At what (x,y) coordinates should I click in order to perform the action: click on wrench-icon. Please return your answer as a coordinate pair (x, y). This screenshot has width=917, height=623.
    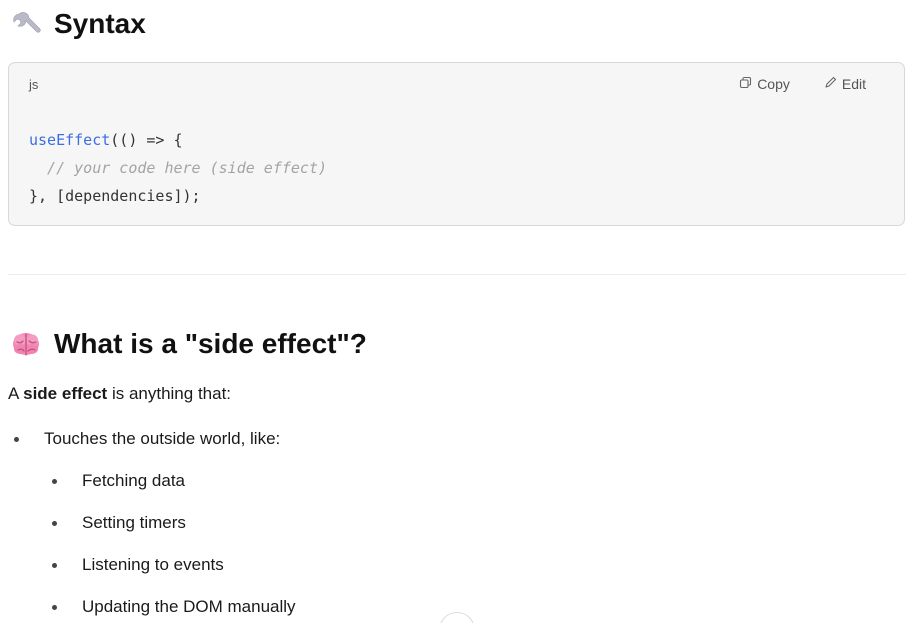
    Looking at the image, I should click on (26, 24).